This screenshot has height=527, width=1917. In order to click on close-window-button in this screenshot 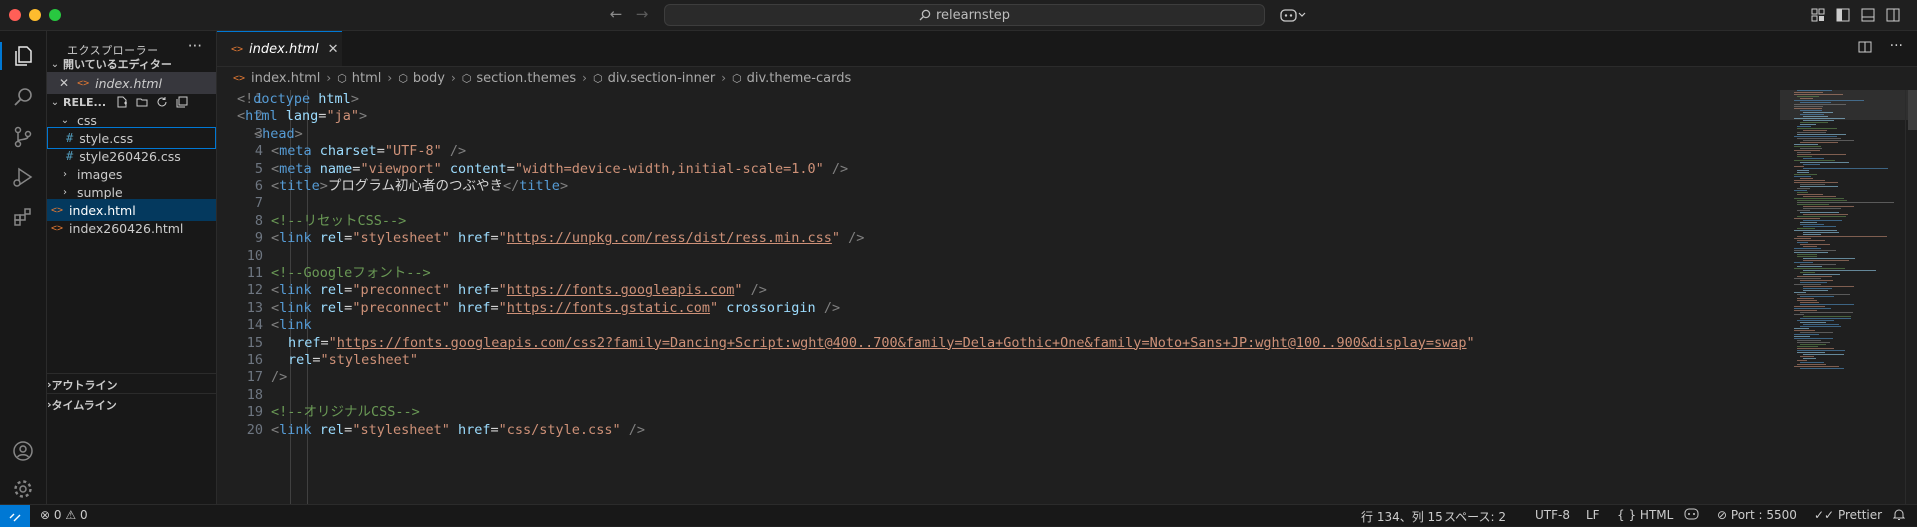, I will do `click(15, 15)`.